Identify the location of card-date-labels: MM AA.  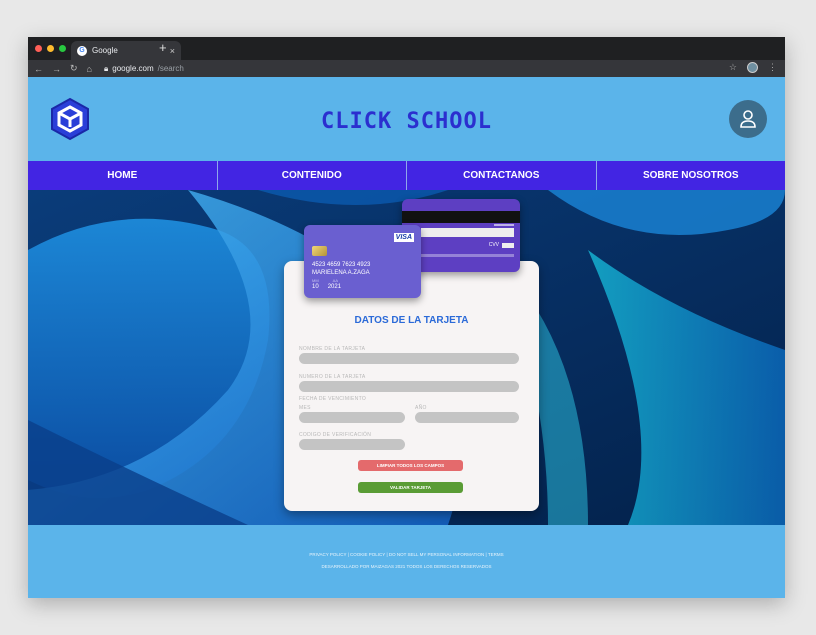
(325, 280).